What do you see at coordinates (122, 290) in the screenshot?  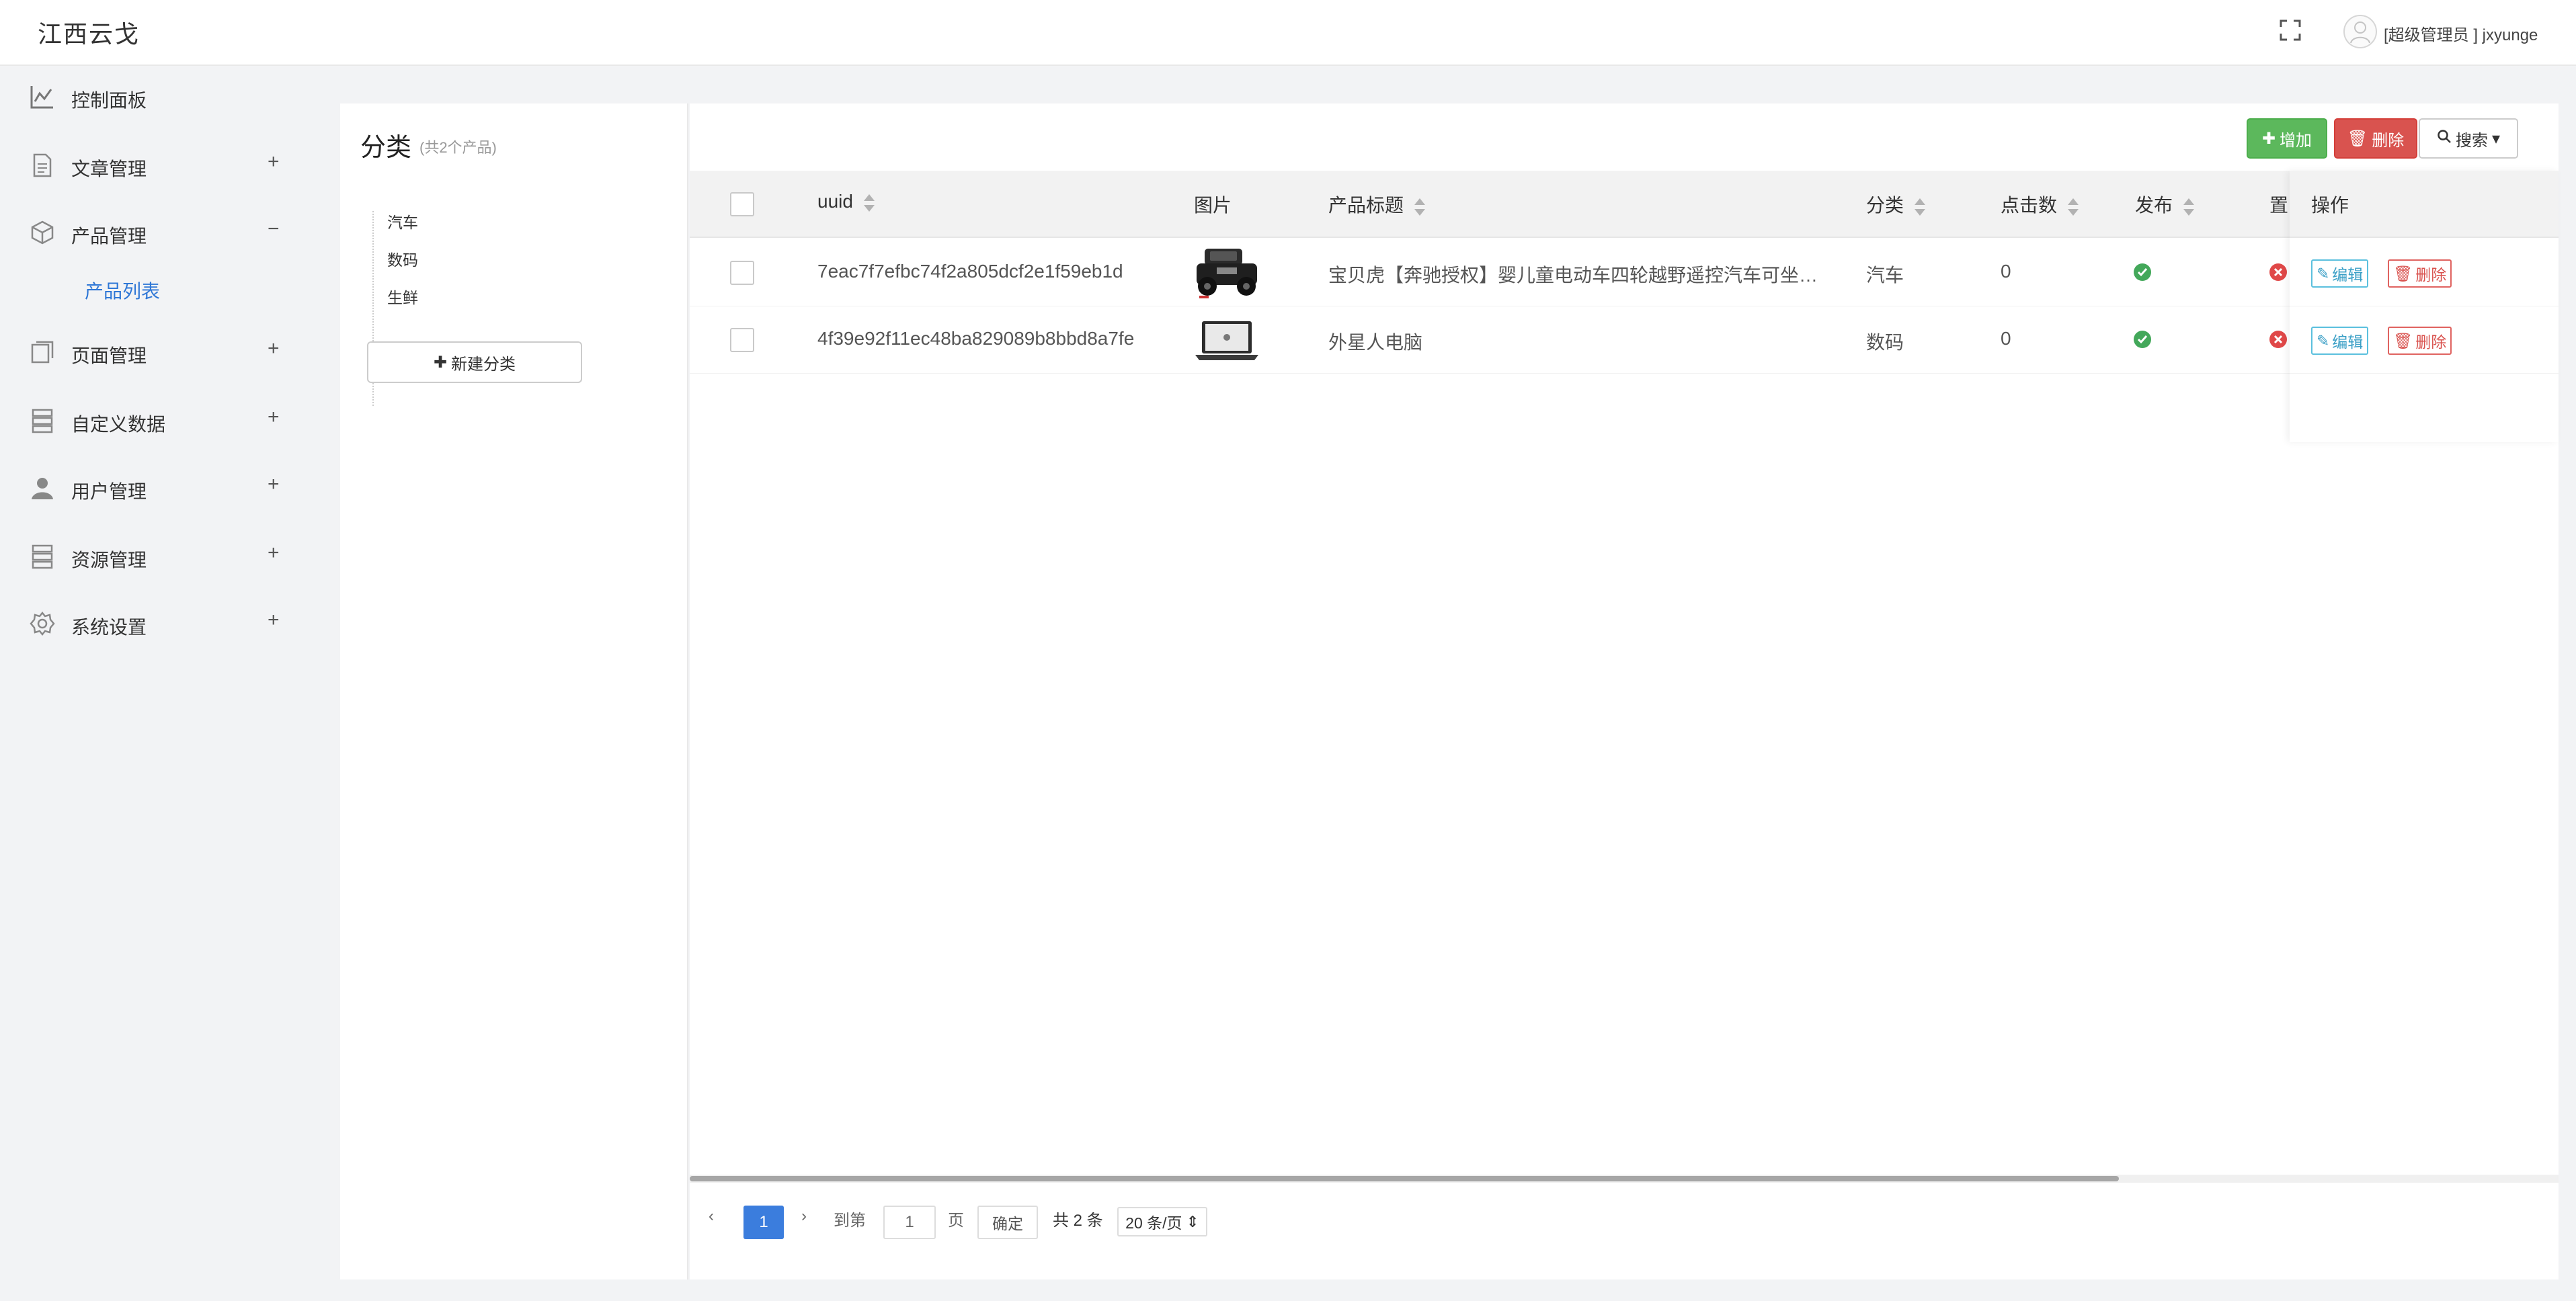 I see `sidebar-subitem-product-list: 产品列表` at bounding box center [122, 290].